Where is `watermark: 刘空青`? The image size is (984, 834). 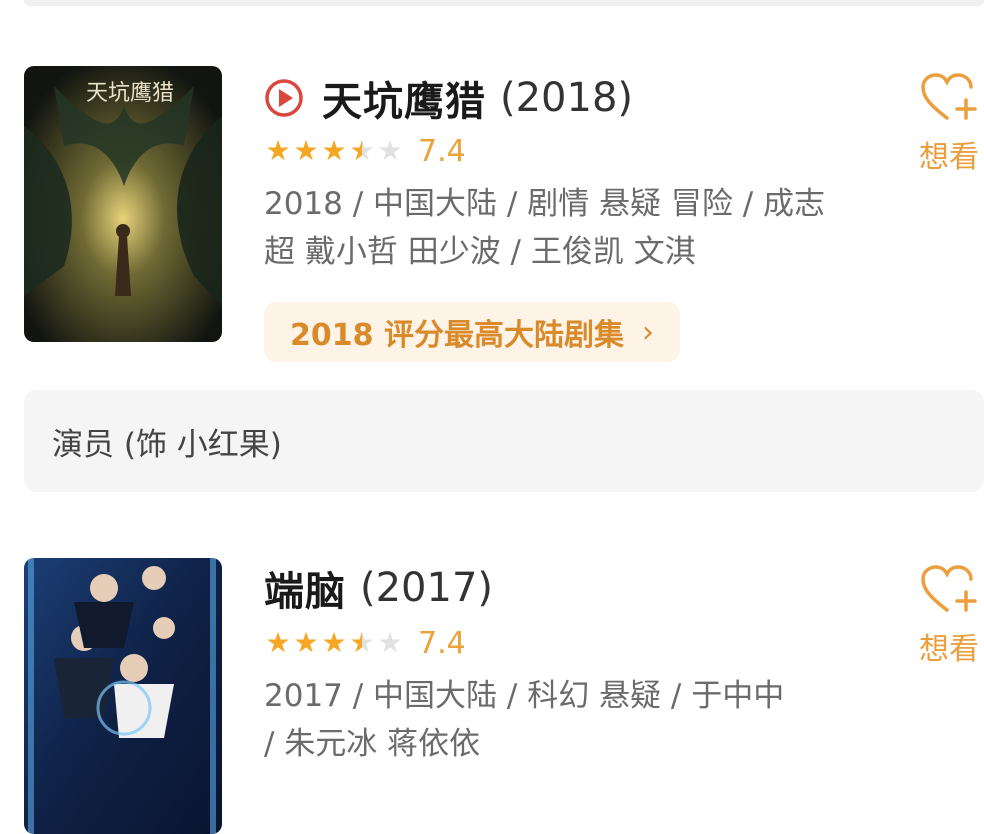
watermark: 刘空青 is located at coordinates (888, 720).